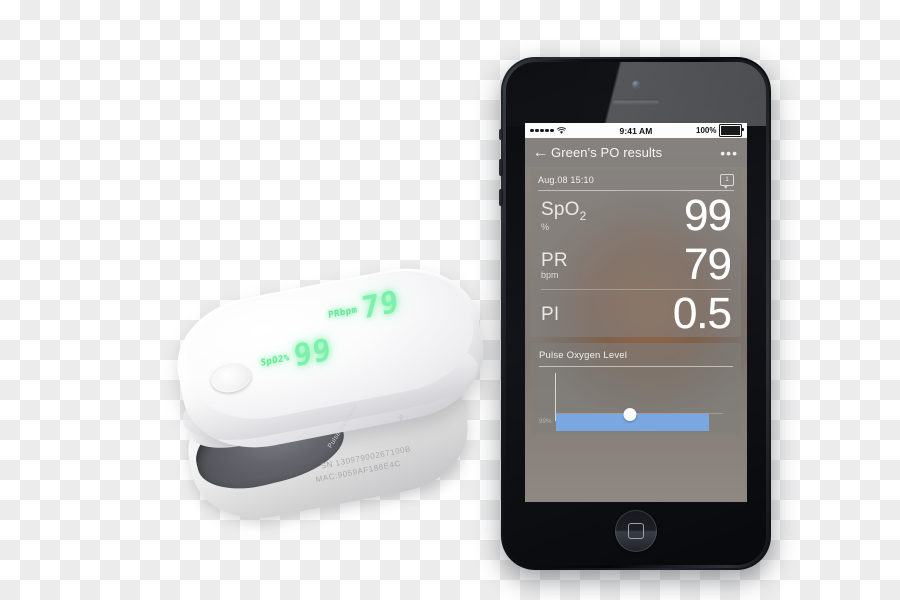  Describe the element at coordinates (275, 360) in the screenshot. I see `led-spo2-label: SpO2%` at that location.